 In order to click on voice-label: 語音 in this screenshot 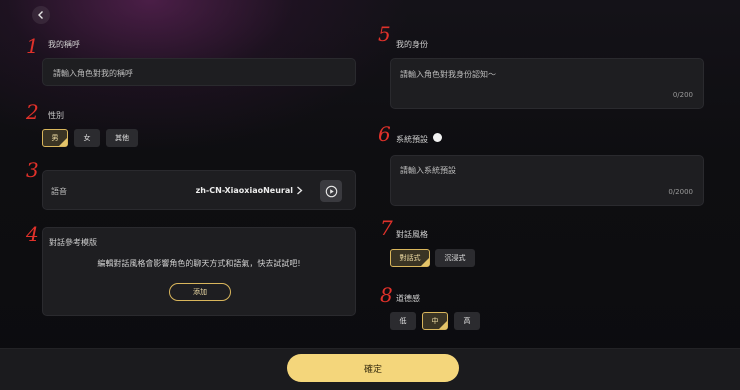, I will do `click(59, 191)`.